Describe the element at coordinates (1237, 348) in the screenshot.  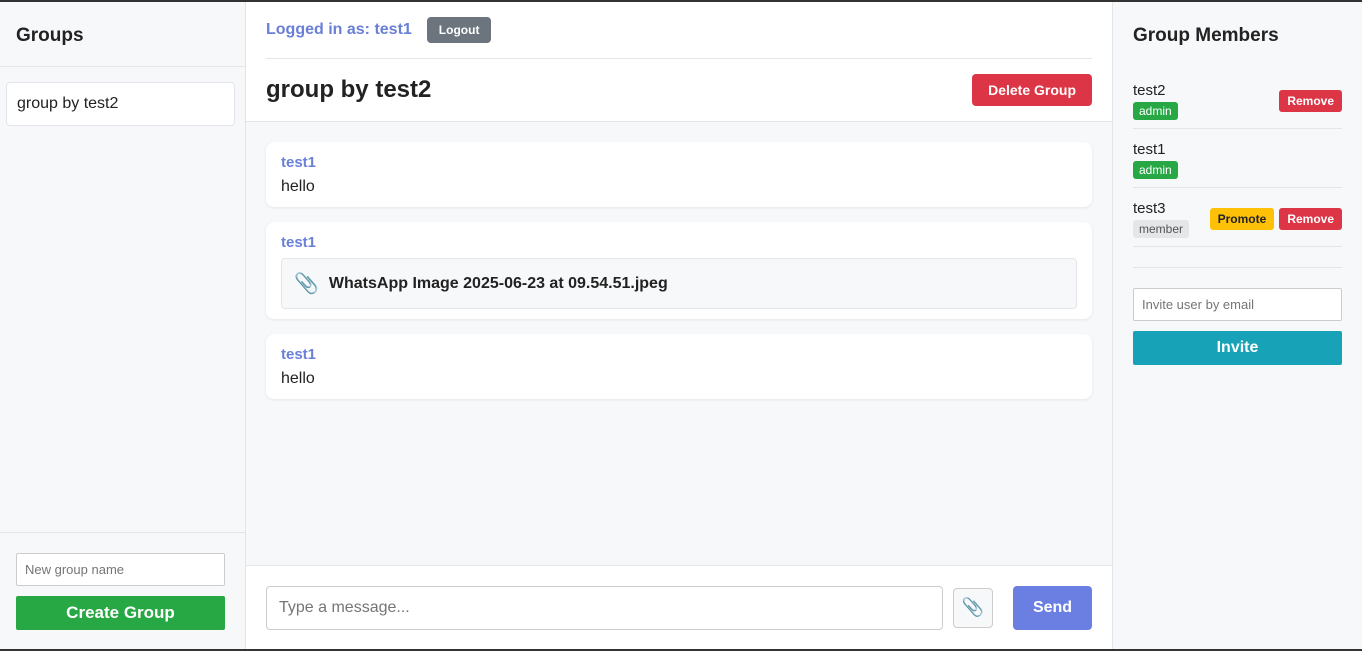
I see `invite-button: Invite` at that location.